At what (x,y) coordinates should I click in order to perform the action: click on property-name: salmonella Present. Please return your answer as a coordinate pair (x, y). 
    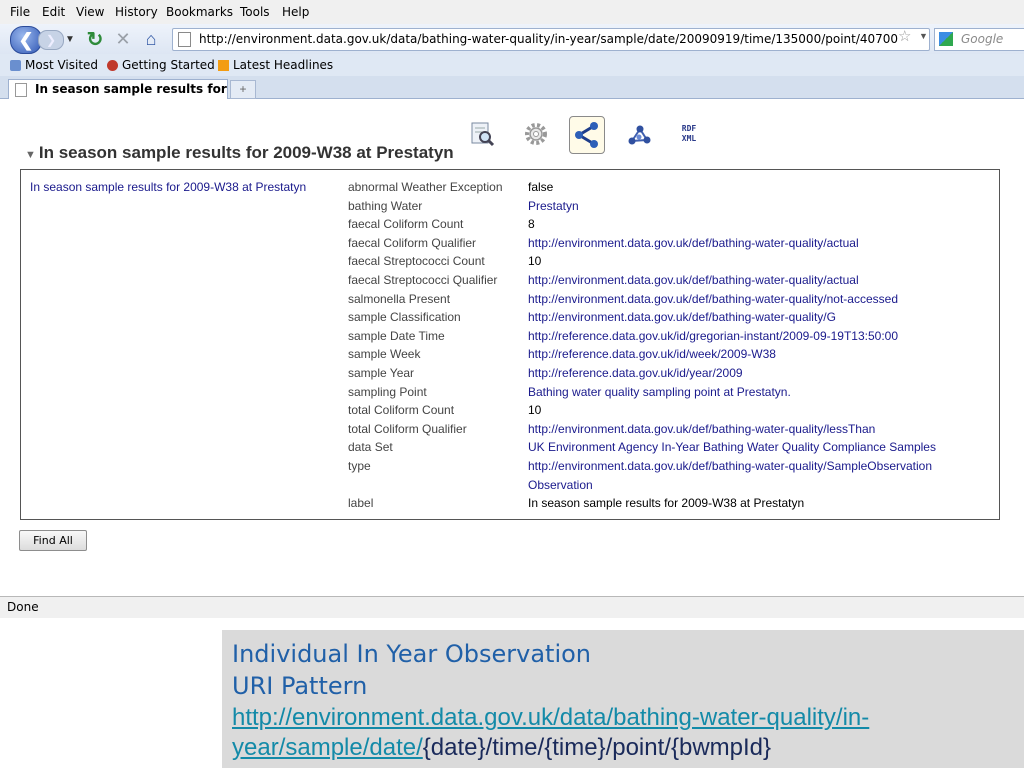
    Looking at the image, I should click on (399, 298).